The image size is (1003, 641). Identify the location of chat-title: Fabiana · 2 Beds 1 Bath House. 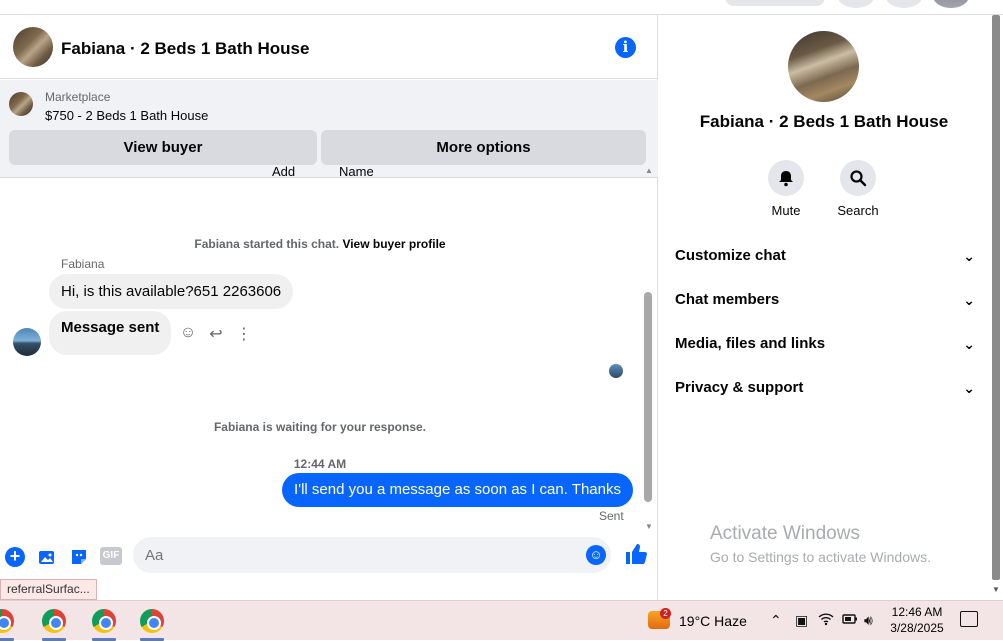
(185, 49).